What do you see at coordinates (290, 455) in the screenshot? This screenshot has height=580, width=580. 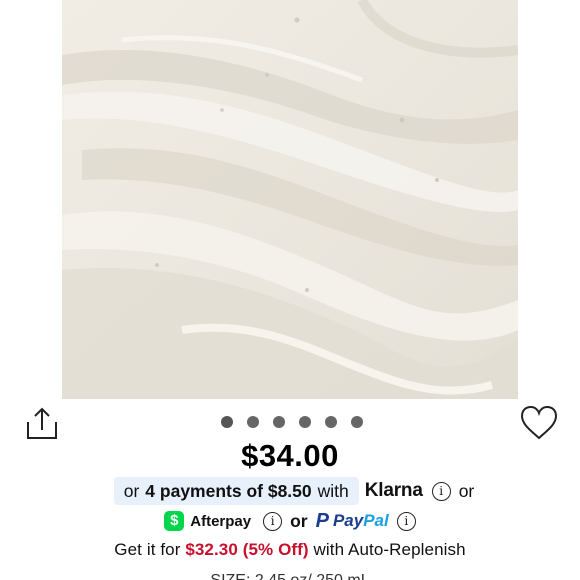 I see `product-price: $34.00` at bounding box center [290, 455].